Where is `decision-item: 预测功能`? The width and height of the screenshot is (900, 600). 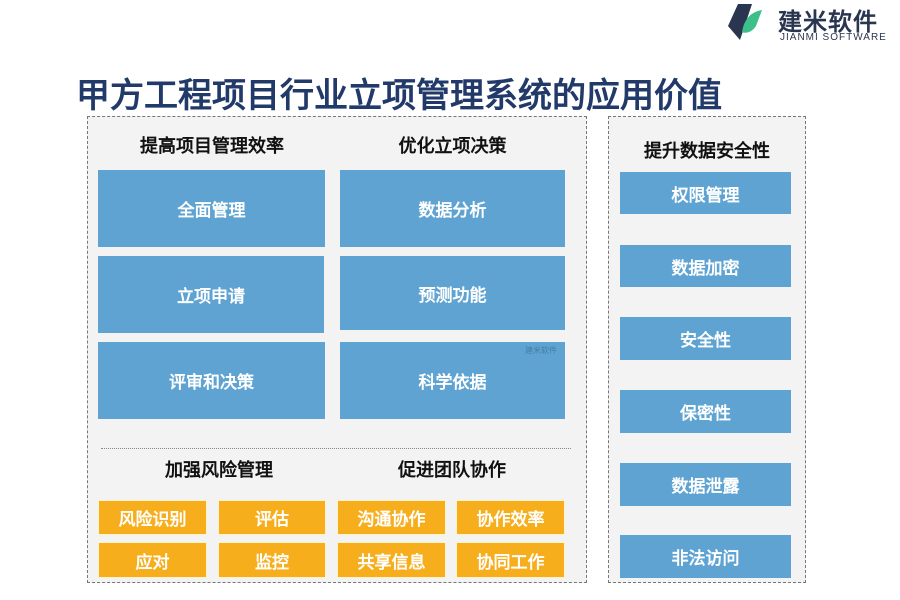 decision-item: 预测功能 is located at coordinates (452, 293).